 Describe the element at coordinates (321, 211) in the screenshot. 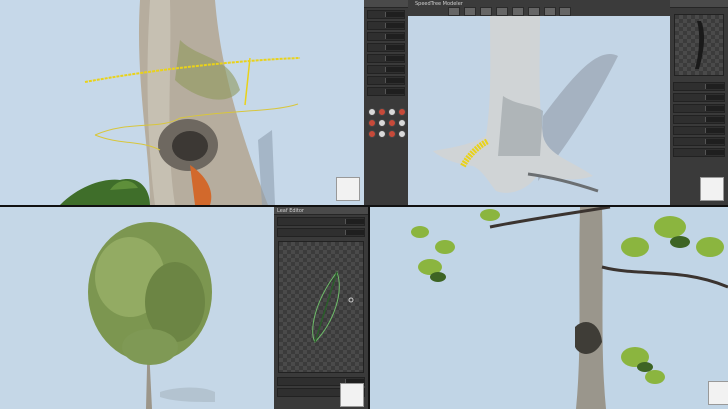

I see `panel-header: Leaf Editor` at that location.